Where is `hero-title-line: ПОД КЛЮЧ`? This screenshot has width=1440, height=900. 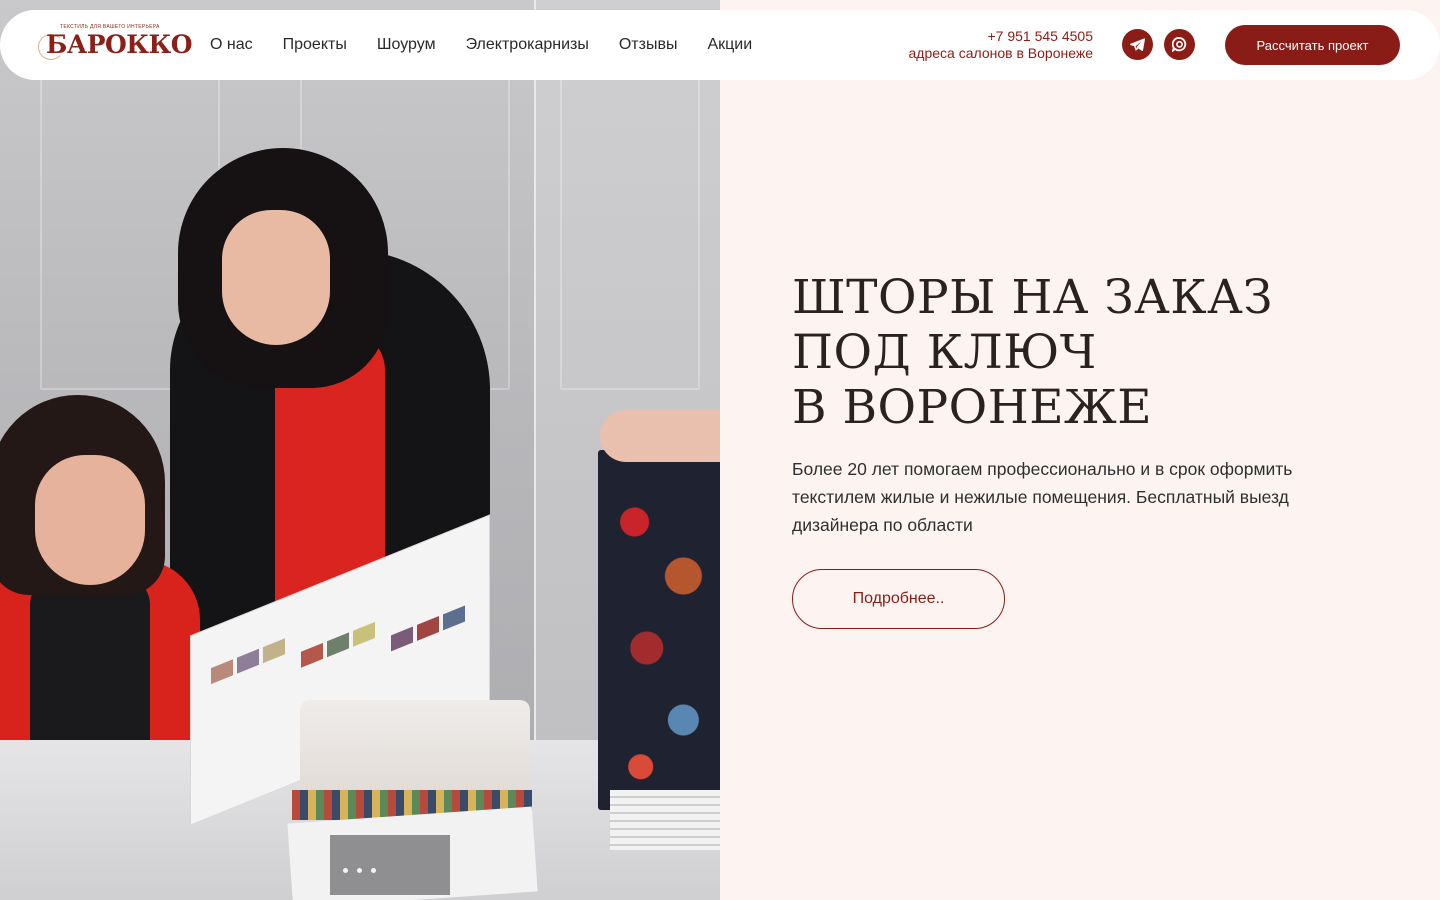
hero-title-line: ПОД КЛЮЧ is located at coordinates (944, 352).